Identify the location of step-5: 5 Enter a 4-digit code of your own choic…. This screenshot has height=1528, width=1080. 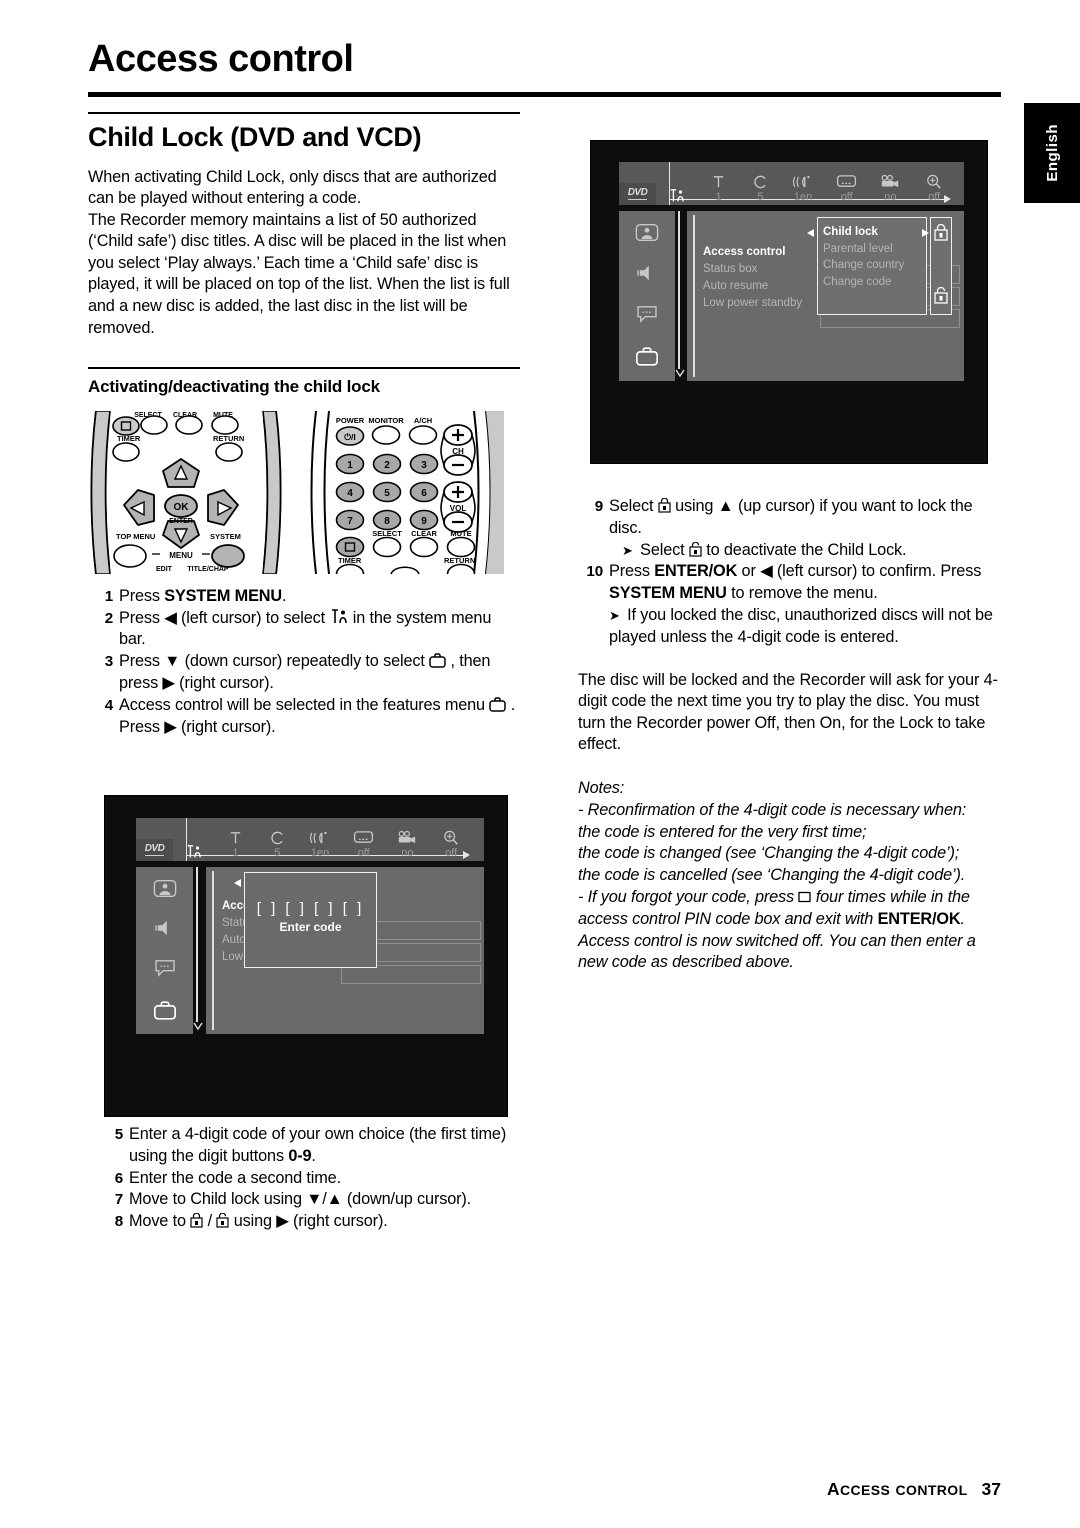
(310, 1146).